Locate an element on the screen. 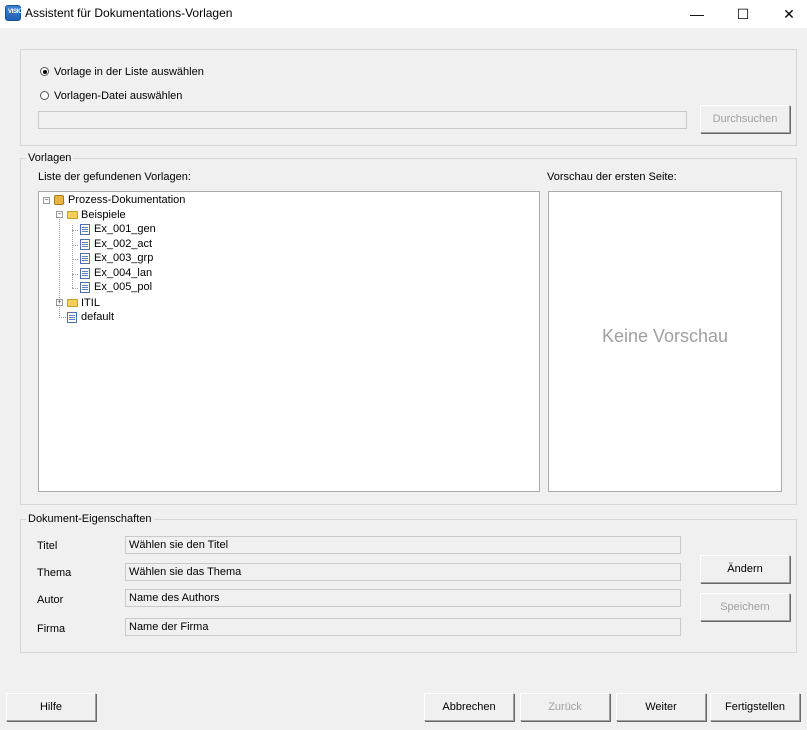  save-button: Speichern is located at coordinates (745, 607).